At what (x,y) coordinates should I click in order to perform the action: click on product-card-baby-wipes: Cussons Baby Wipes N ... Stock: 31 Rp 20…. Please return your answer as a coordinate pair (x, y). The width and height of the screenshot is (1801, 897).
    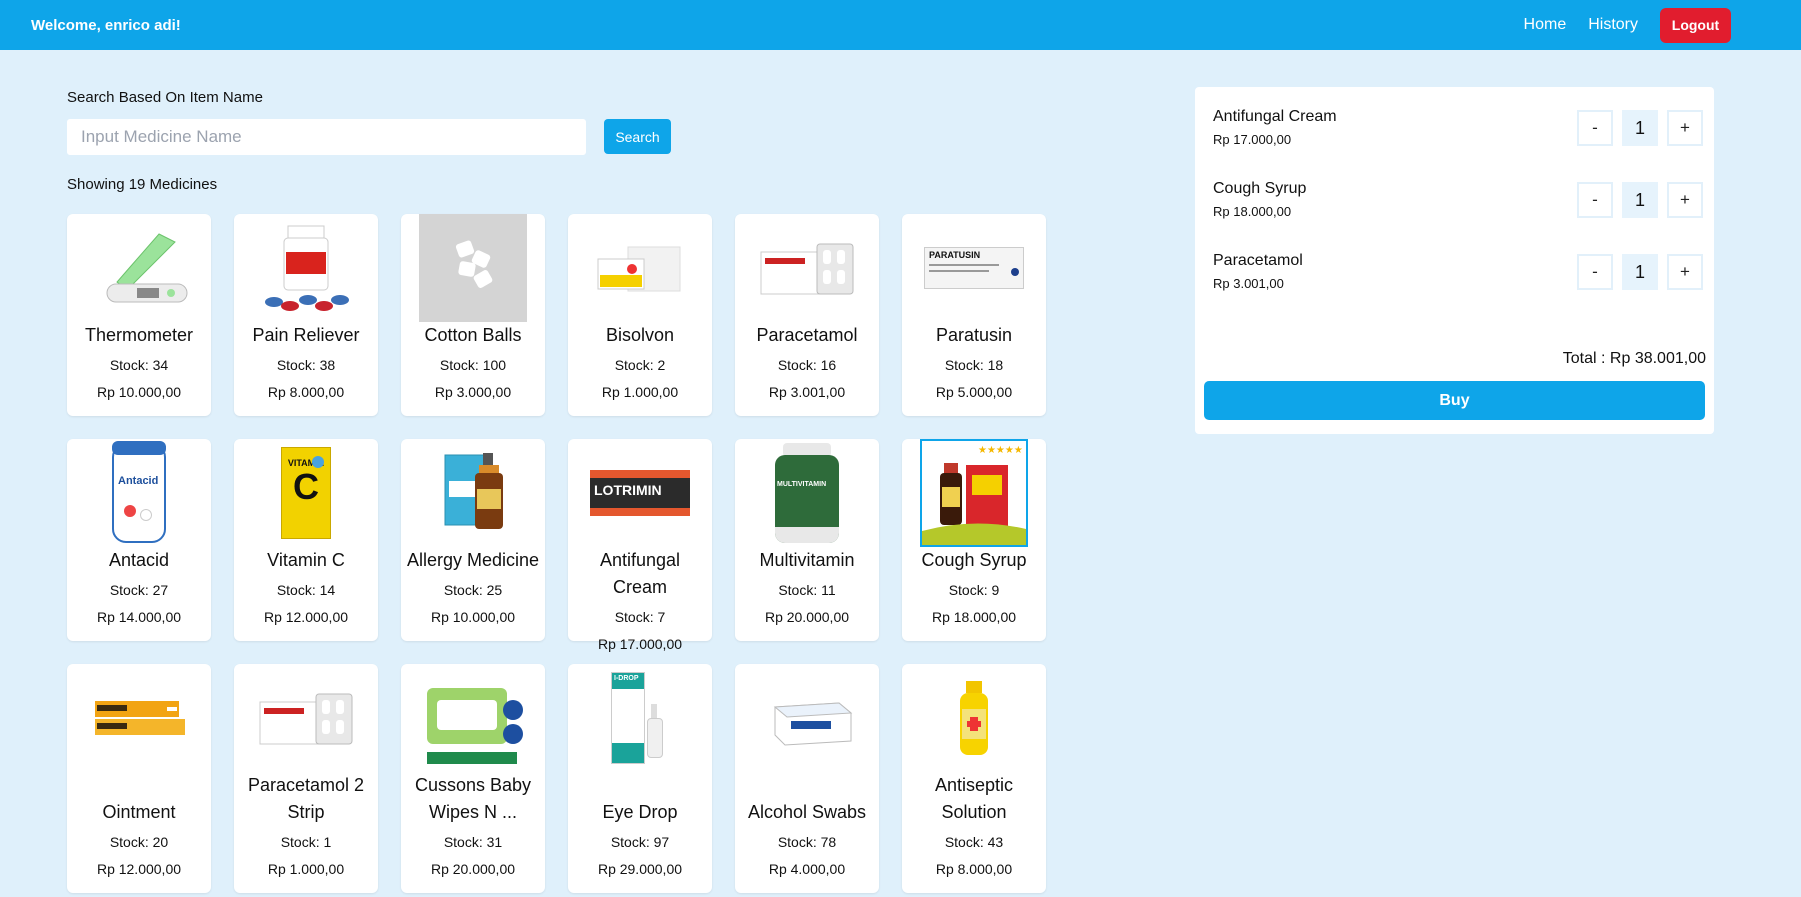
    Looking at the image, I should click on (473, 778).